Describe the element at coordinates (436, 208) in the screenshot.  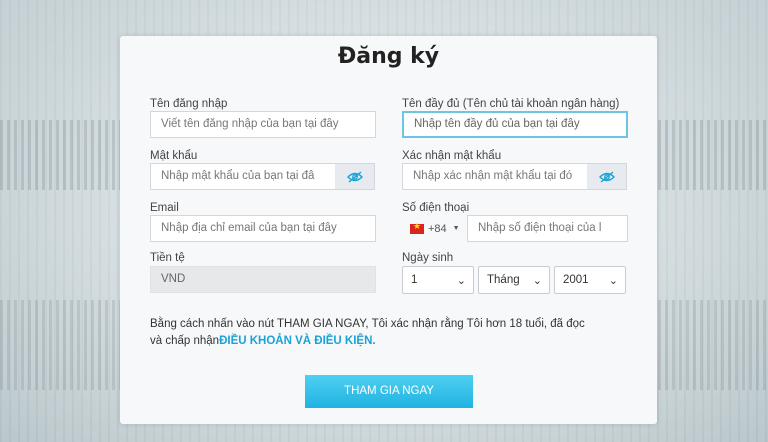
I see `phone-label: Số điện thoại` at that location.